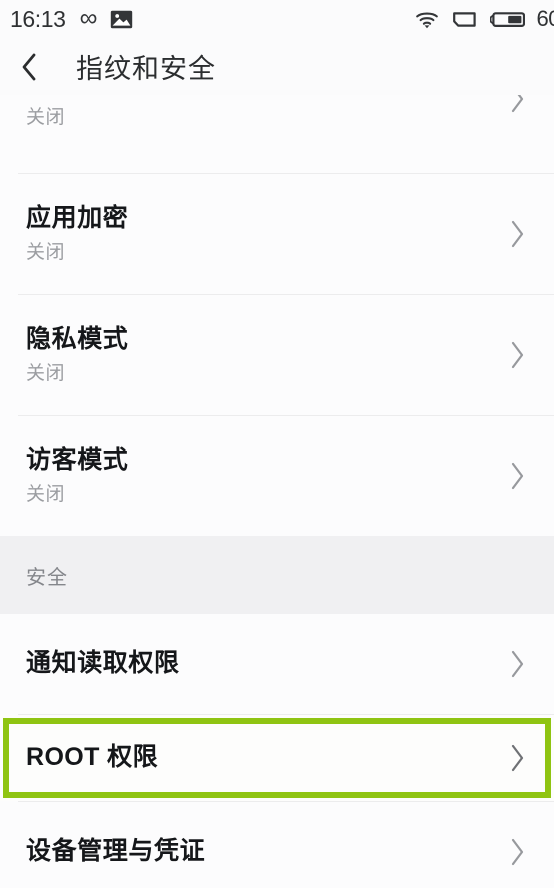  I want to click on infinity-icon: ∞, so click(88, 17).